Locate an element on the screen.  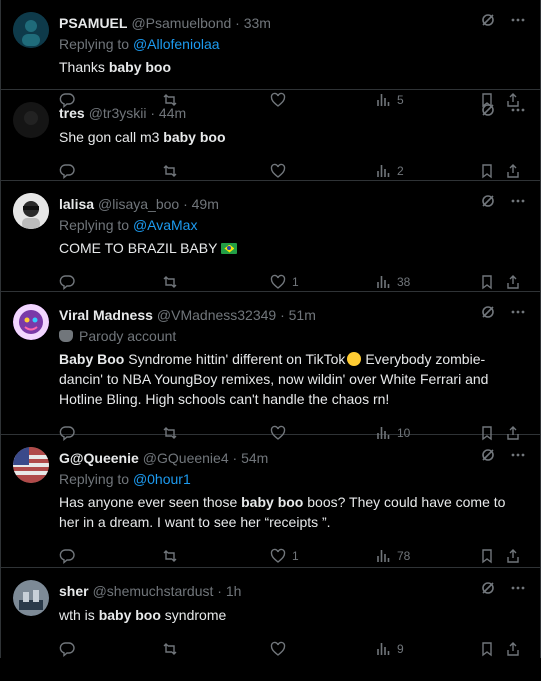
views-button: 2 is located at coordinates (389, 171).